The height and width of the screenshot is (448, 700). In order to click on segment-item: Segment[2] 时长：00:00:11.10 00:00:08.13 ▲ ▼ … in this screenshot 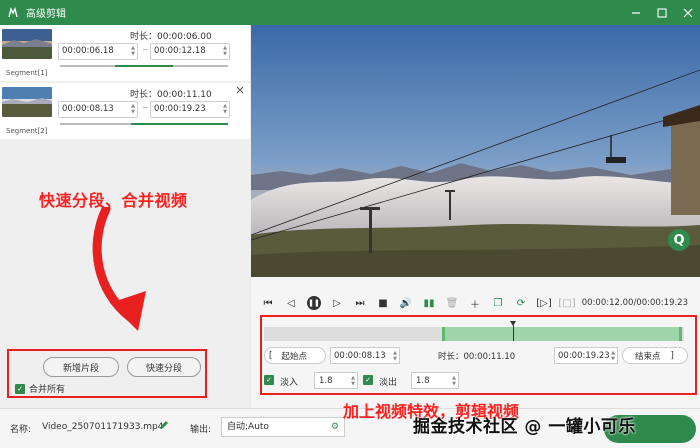, I will do `click(125, 111)`.